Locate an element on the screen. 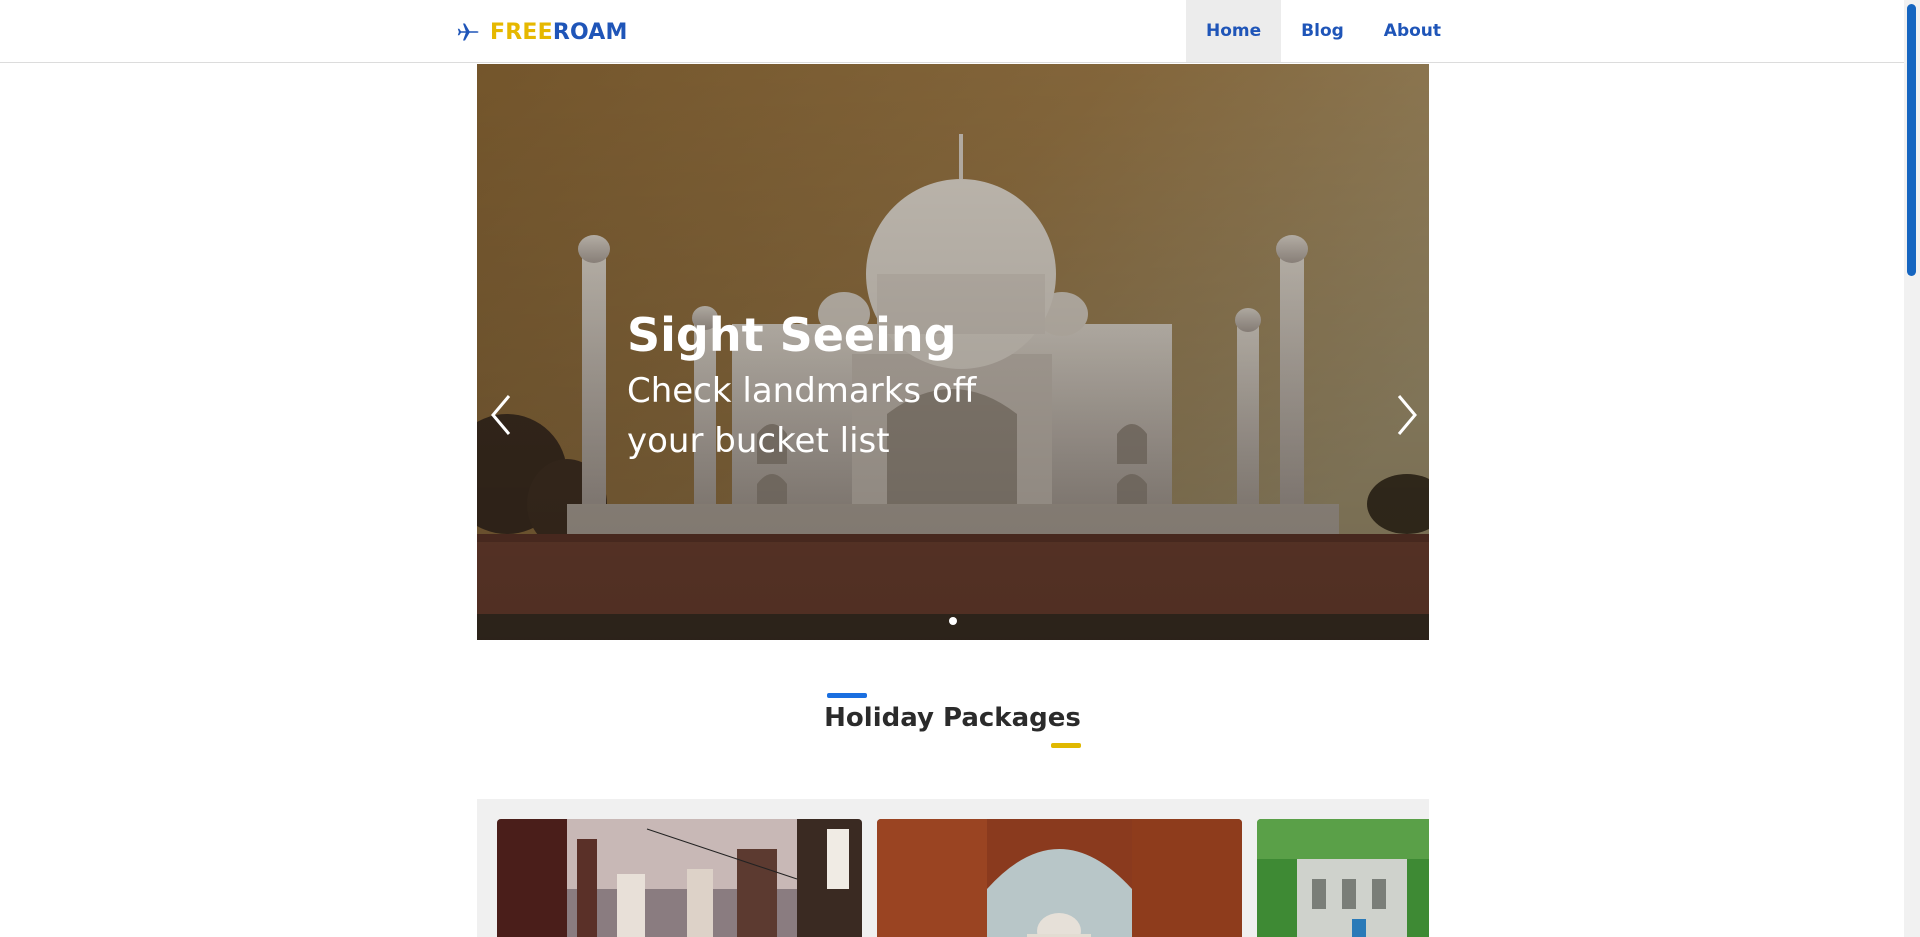  section-title: Holiday Packages is located at coordinates (952, 718).